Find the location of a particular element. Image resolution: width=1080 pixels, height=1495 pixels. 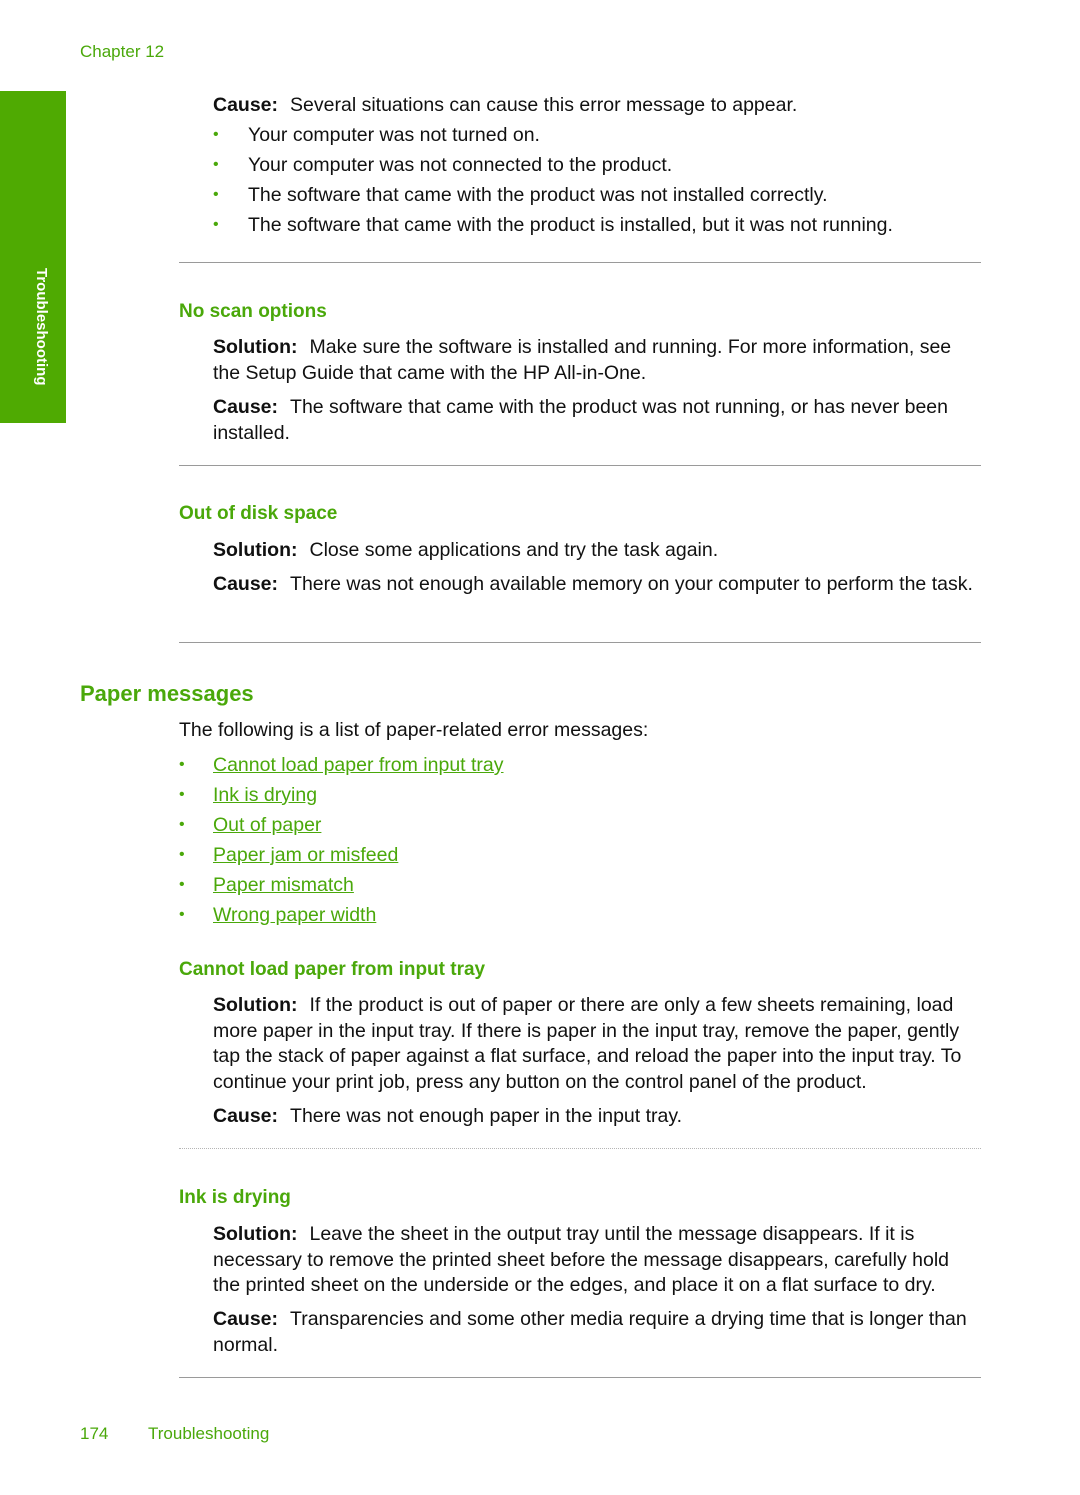

page-number: 174 is located at coordinates (94, 1433).